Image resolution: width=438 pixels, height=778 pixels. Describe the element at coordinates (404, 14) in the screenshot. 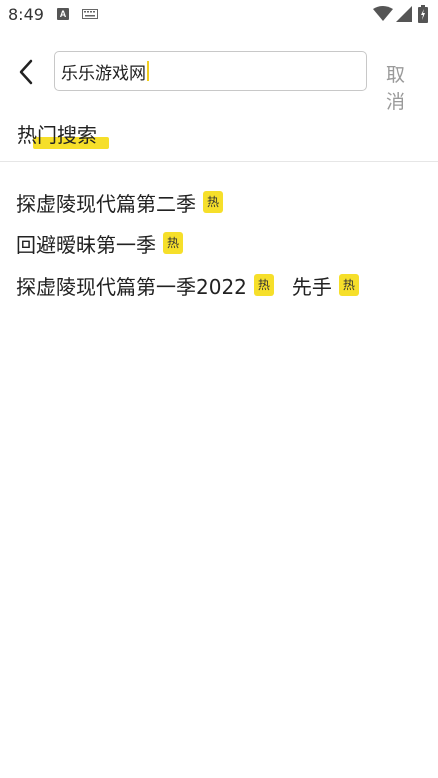

I see `signal-icon` at that location.